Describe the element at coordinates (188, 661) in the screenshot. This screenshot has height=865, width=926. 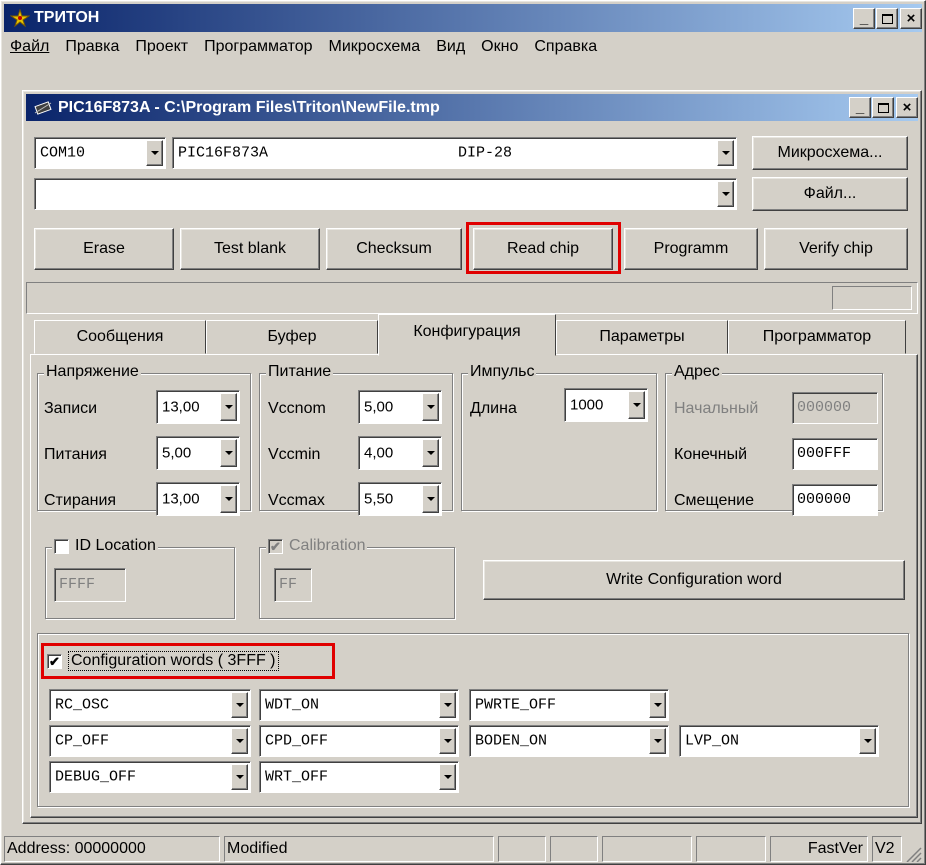
I see `config-words-highlight` at that location.